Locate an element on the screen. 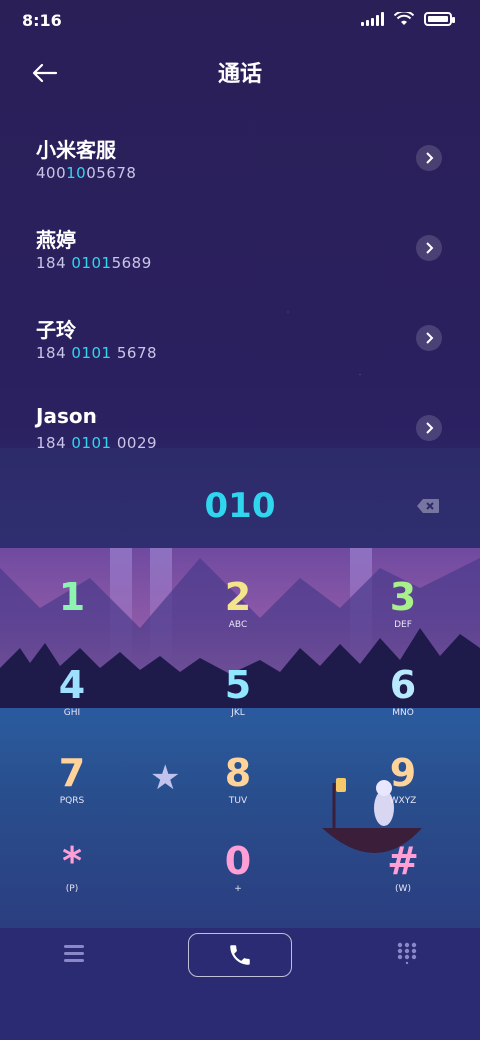  star-icon: ★ is located at coordinates (165, 778).